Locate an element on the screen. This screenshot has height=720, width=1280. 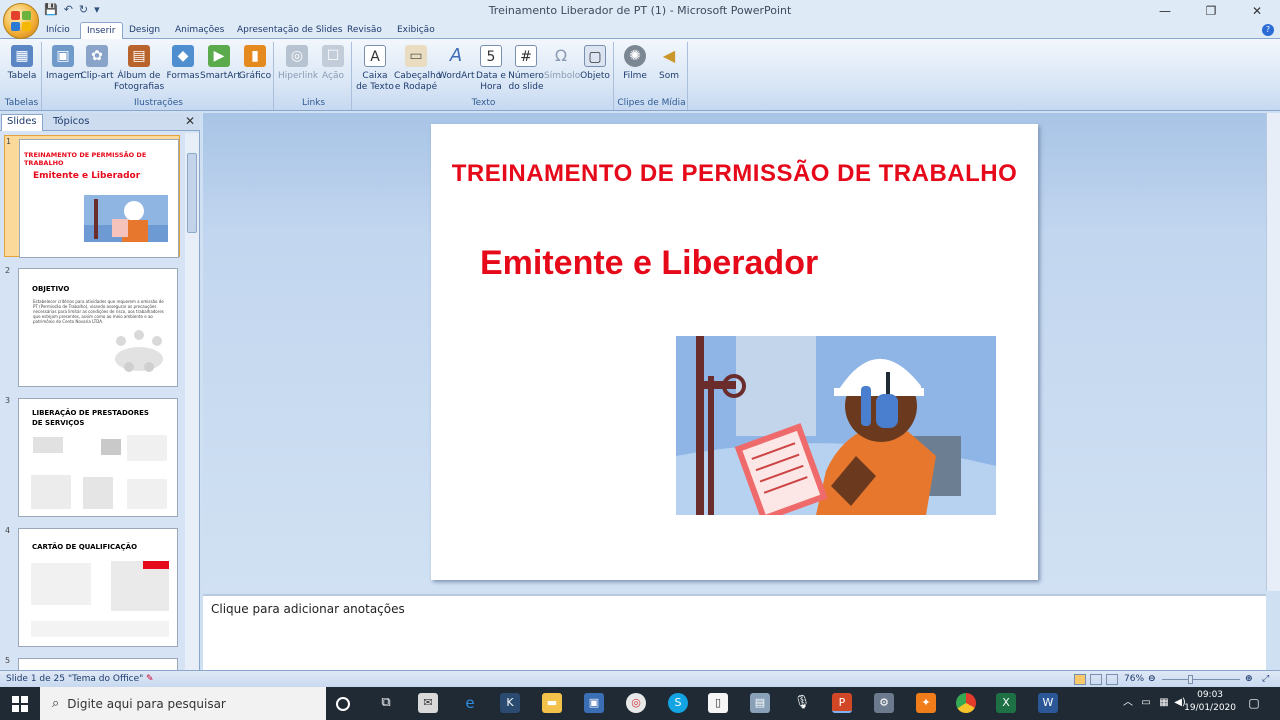
zoom-out-icon: ⊖ is located at coordinates (1152, 679).